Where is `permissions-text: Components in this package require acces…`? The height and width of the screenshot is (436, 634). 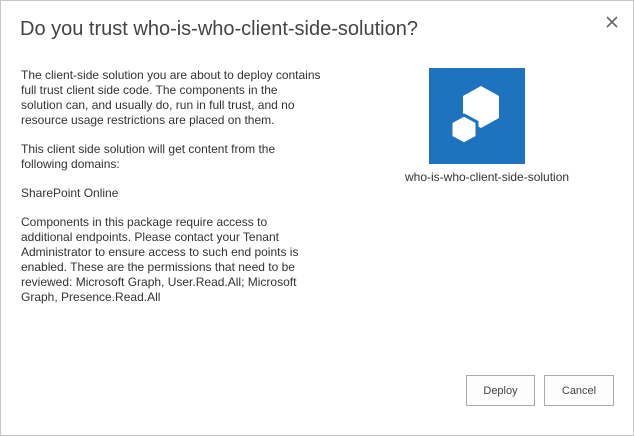 permissions-text: Components in this package require acces… is located at coordinates (160, 259).